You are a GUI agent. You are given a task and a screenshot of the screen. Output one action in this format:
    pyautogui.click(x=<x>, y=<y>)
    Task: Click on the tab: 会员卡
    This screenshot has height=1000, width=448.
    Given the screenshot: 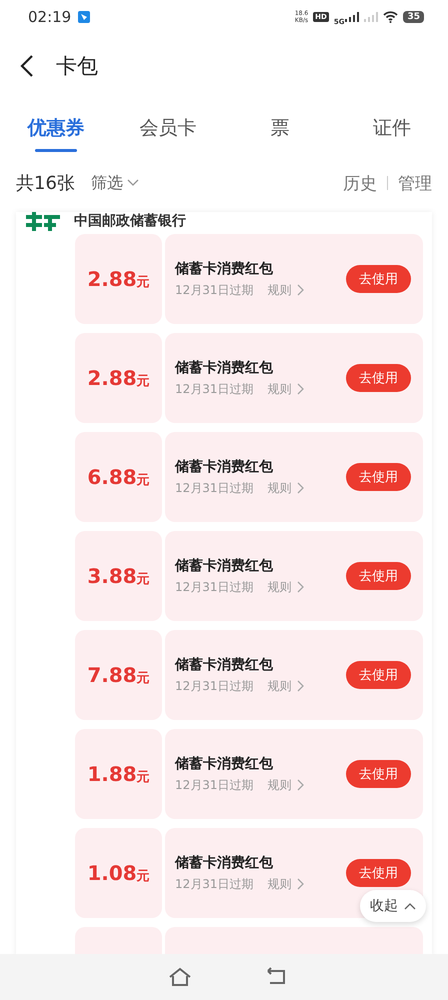 What is the action you would take?
    pyautogui.click(x=168, y=128)
    